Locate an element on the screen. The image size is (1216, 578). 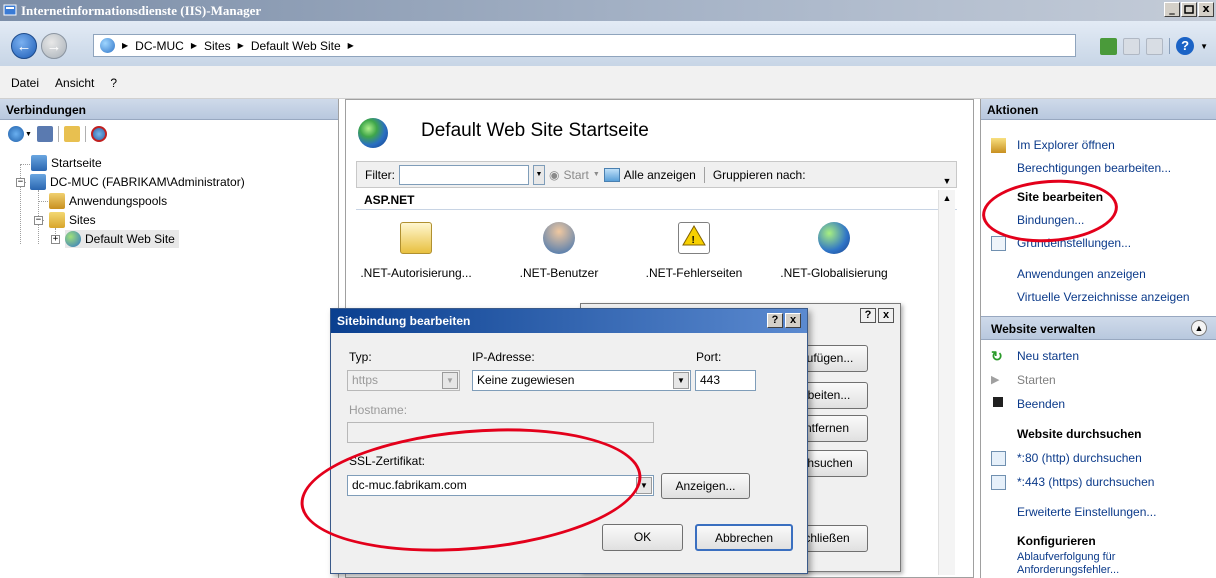
ip-select: Keine zugewiesen ▼ is located at coordinates (581, 380).